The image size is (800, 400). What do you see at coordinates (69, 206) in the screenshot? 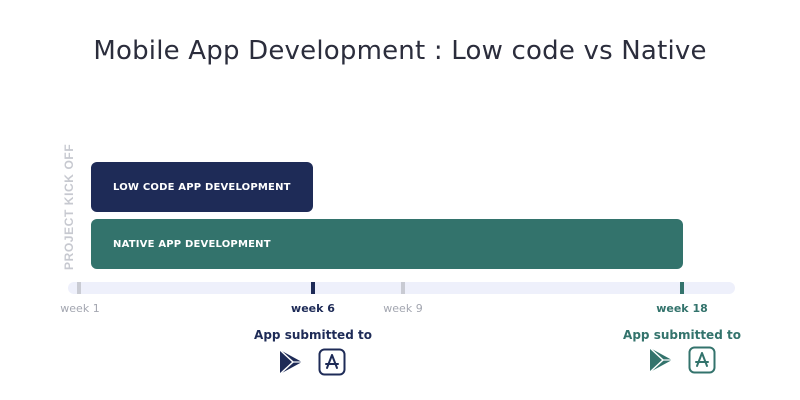
I see `project-kickoff-label: PROJECT KICK OFF` at bounding box center [69, 206].